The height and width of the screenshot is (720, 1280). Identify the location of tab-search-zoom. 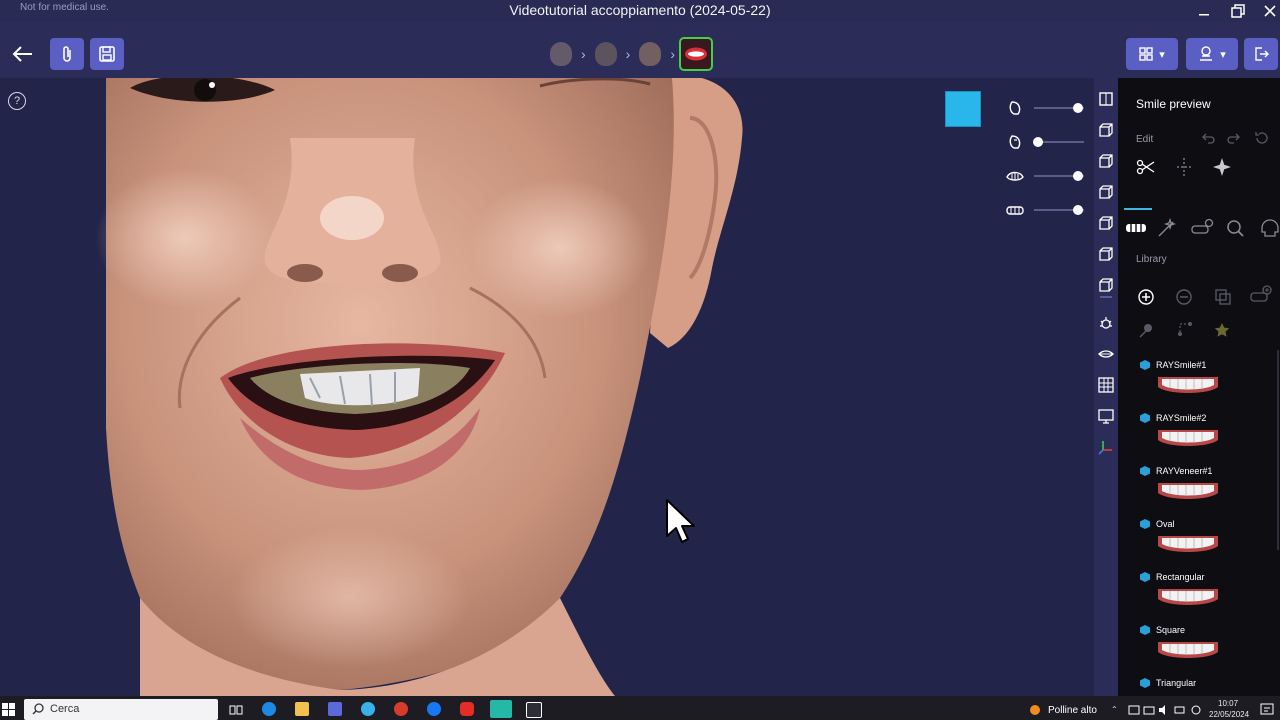
(1236, 228).